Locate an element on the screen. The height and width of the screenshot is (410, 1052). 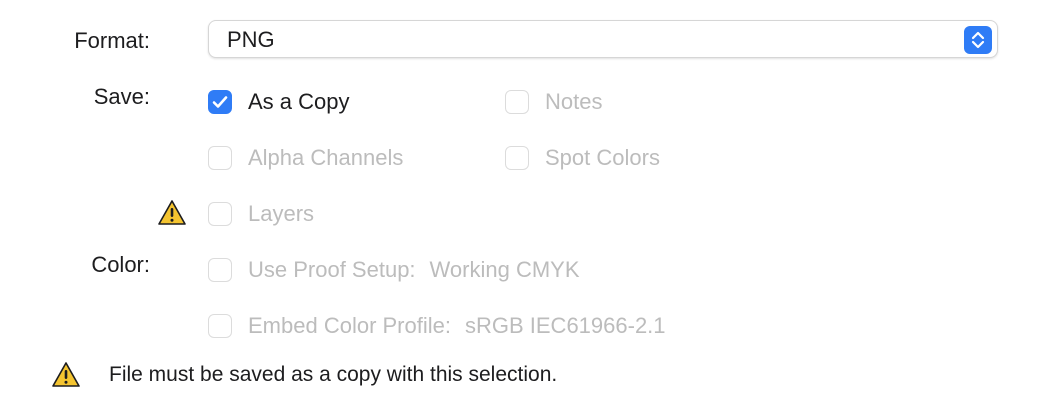
spot-colors-box is located at coordinates (517, 158).